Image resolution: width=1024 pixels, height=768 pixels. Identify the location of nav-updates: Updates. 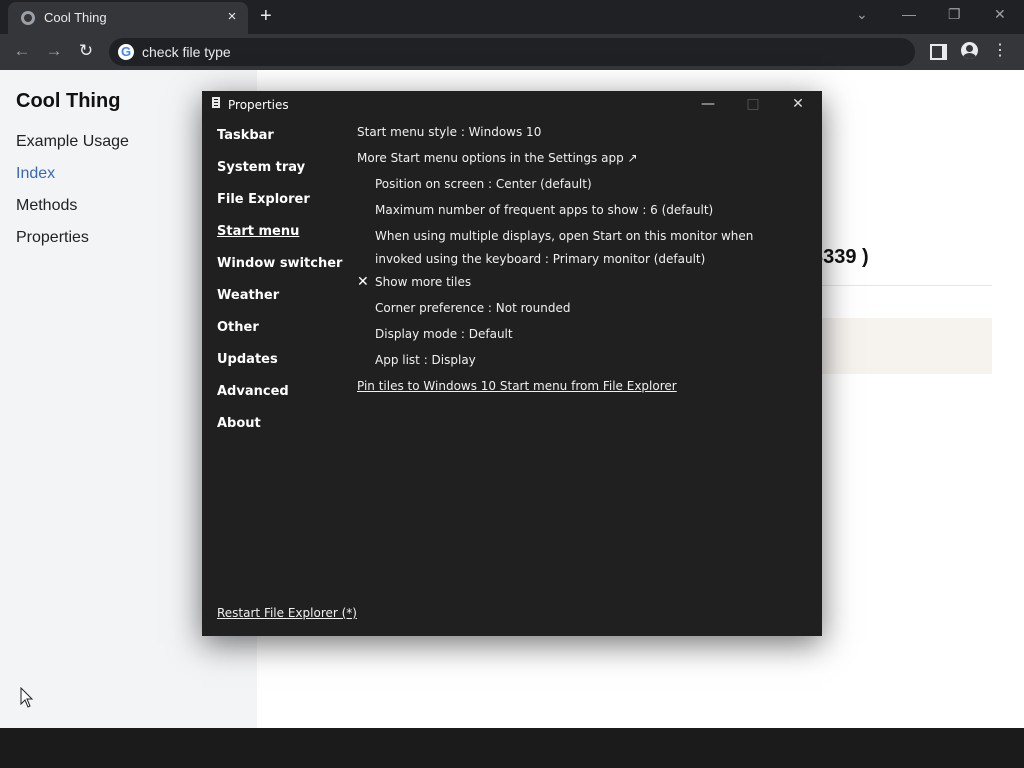
(247, 359).